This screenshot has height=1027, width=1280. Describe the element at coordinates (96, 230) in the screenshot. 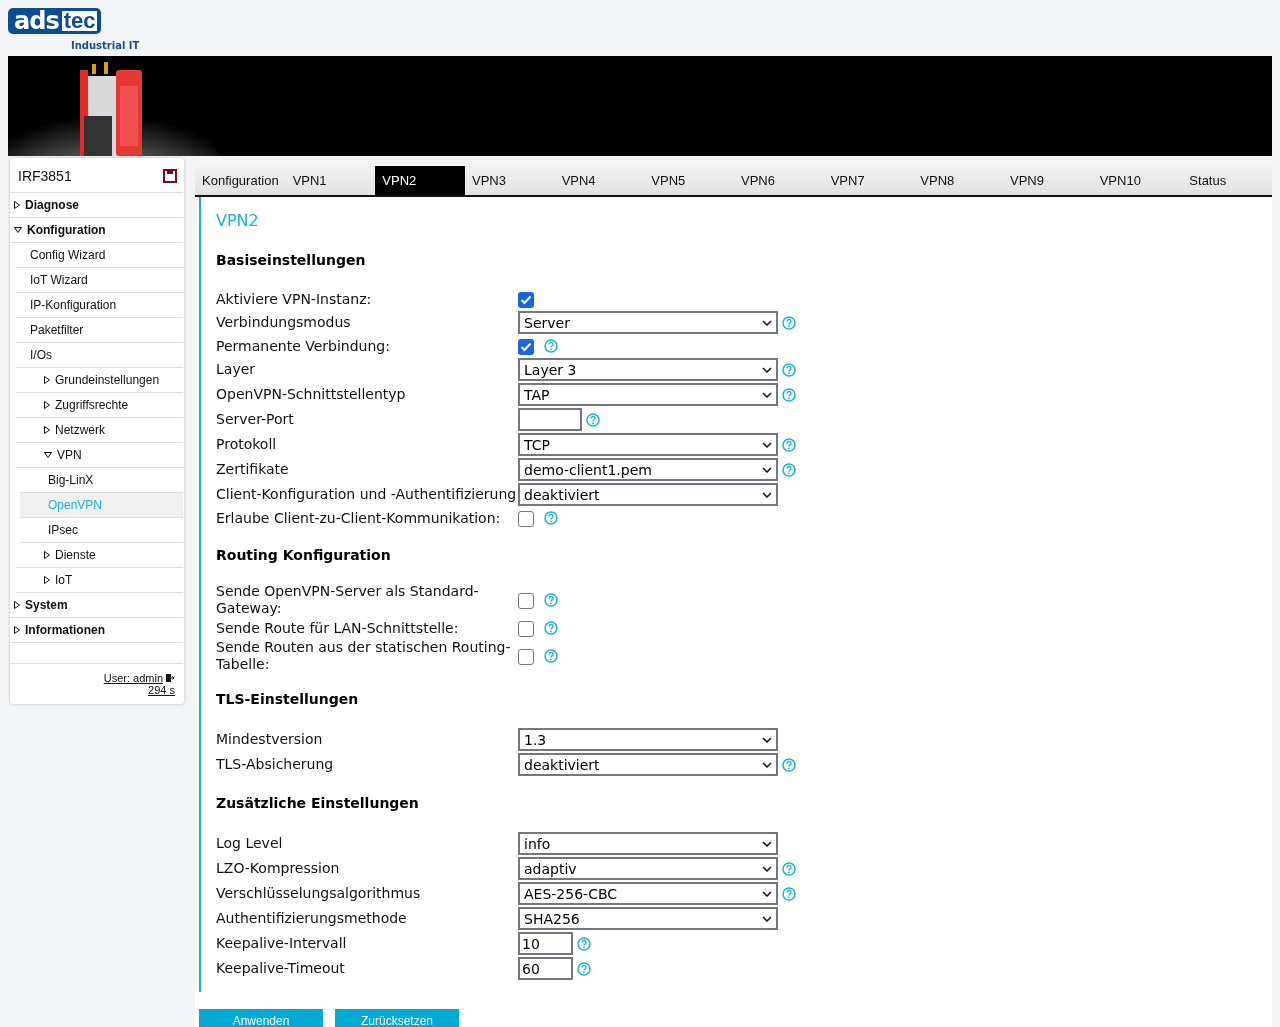

I see `sidebar-item: Konfiguration` at that location.